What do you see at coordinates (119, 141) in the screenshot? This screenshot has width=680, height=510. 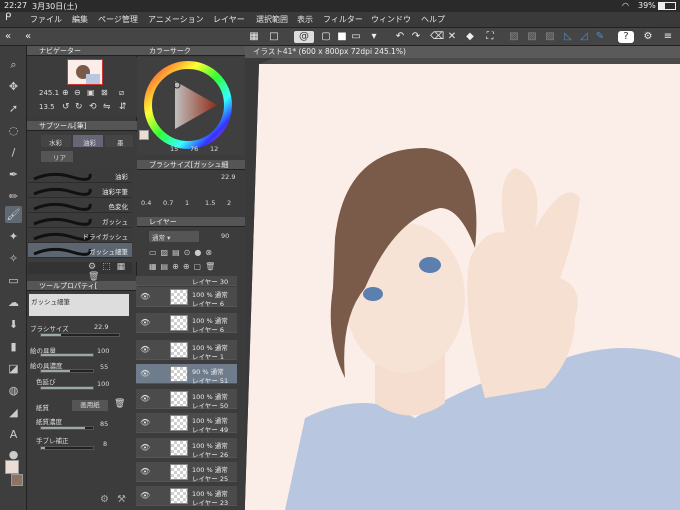 I see `subtool-tab-ink: 墨` at bounding box center [119, 141].